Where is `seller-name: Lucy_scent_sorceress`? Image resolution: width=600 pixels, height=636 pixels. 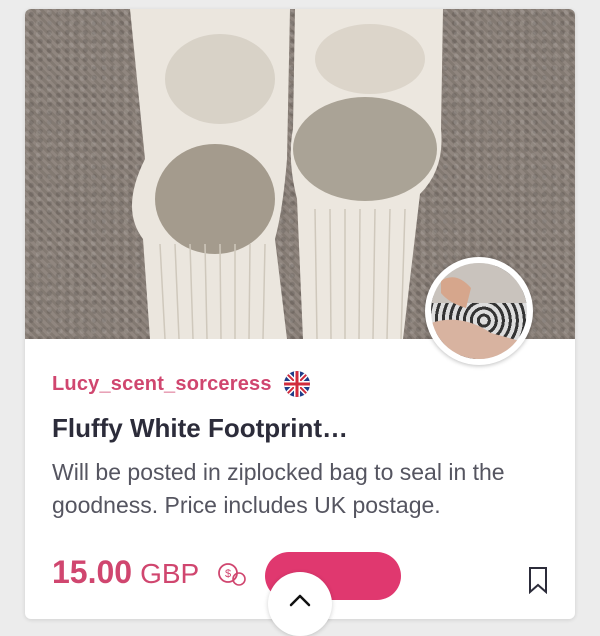 seller-name: Lucy_scent_sorceress is located at coordinates (162, 384).